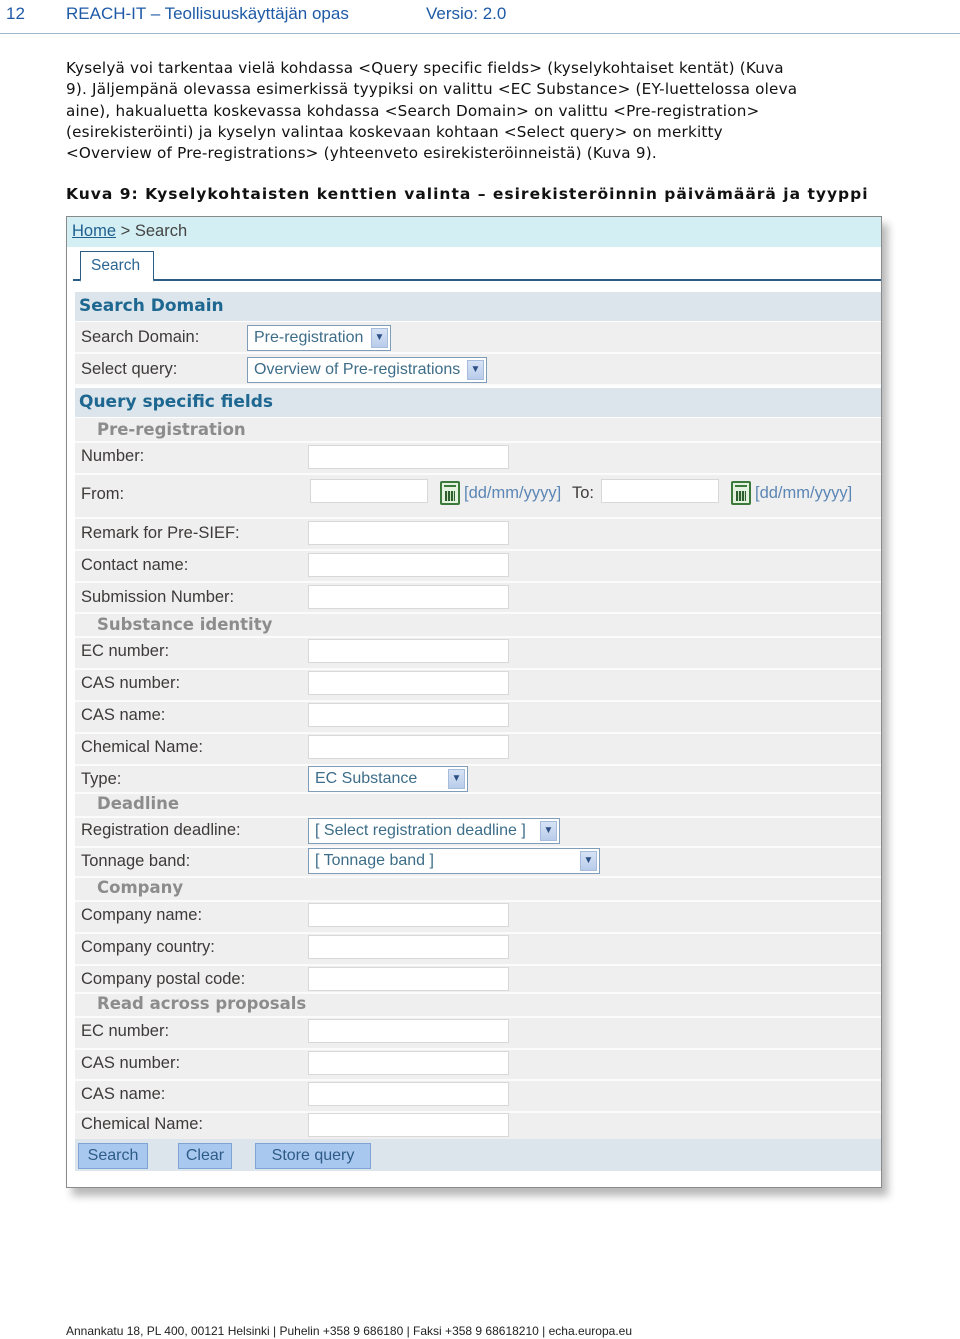  I want to click on select-query-value: Overview of Pre-registrations, so click(357, 369).